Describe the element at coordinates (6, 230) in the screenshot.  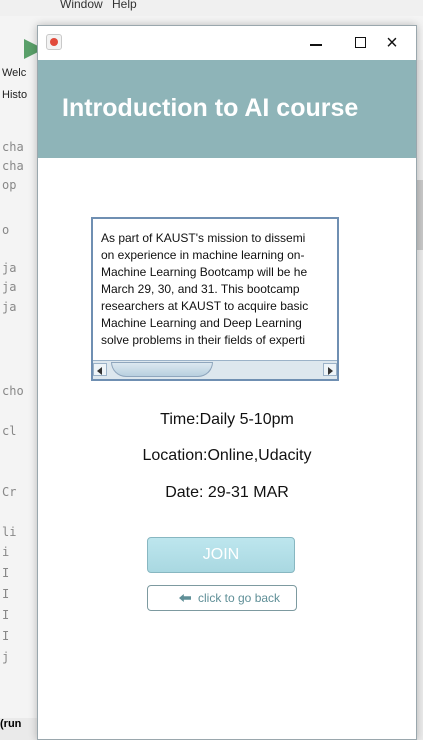
I see `code-line: o` at that location.